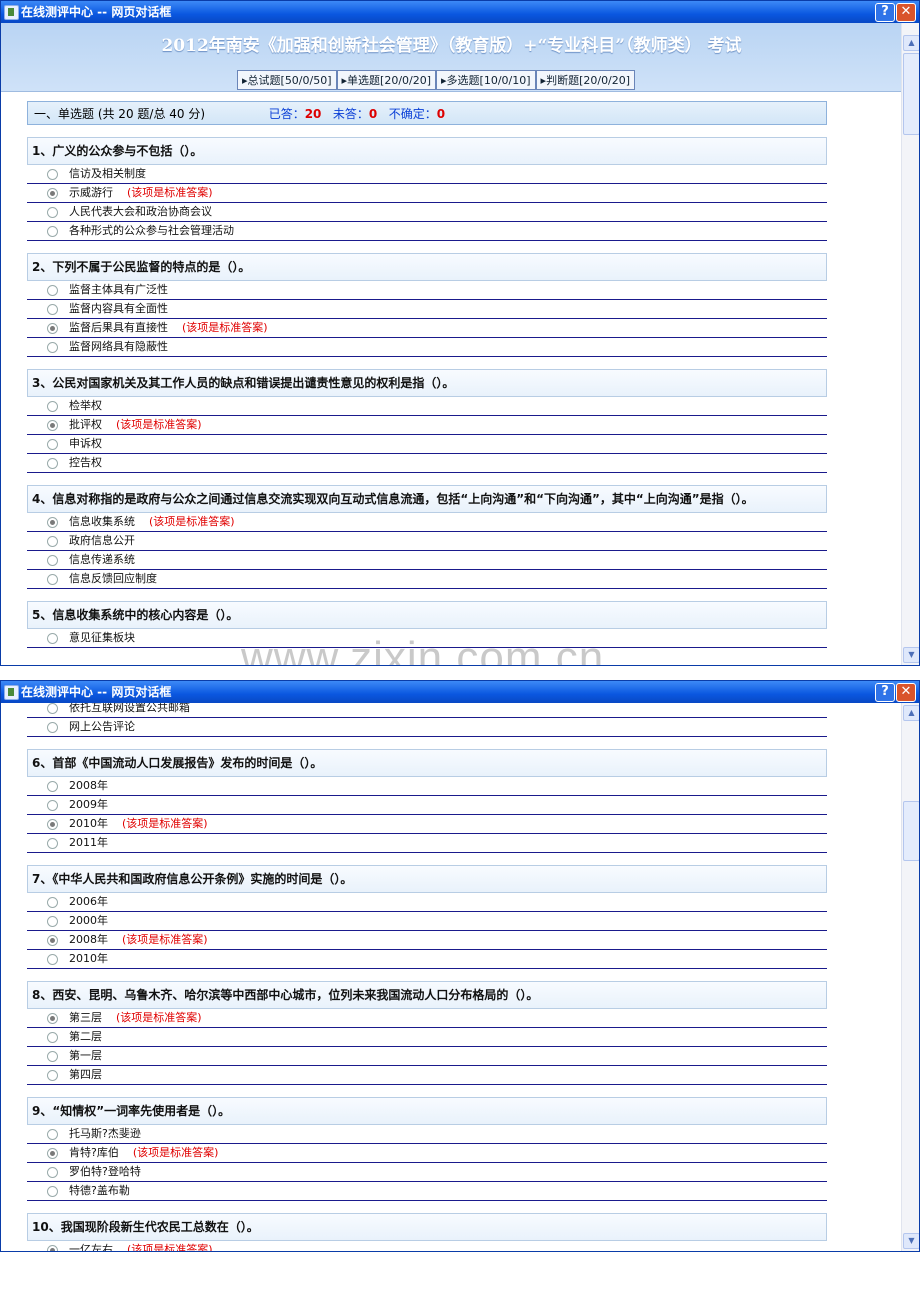 Image resolution: width=920 pixels, height=1302 pixels. What do you see at coordinates (427, 579) in the screenshot?
I see `answer-option: 信息反馈回应制度` at bounding box center [427, 579].